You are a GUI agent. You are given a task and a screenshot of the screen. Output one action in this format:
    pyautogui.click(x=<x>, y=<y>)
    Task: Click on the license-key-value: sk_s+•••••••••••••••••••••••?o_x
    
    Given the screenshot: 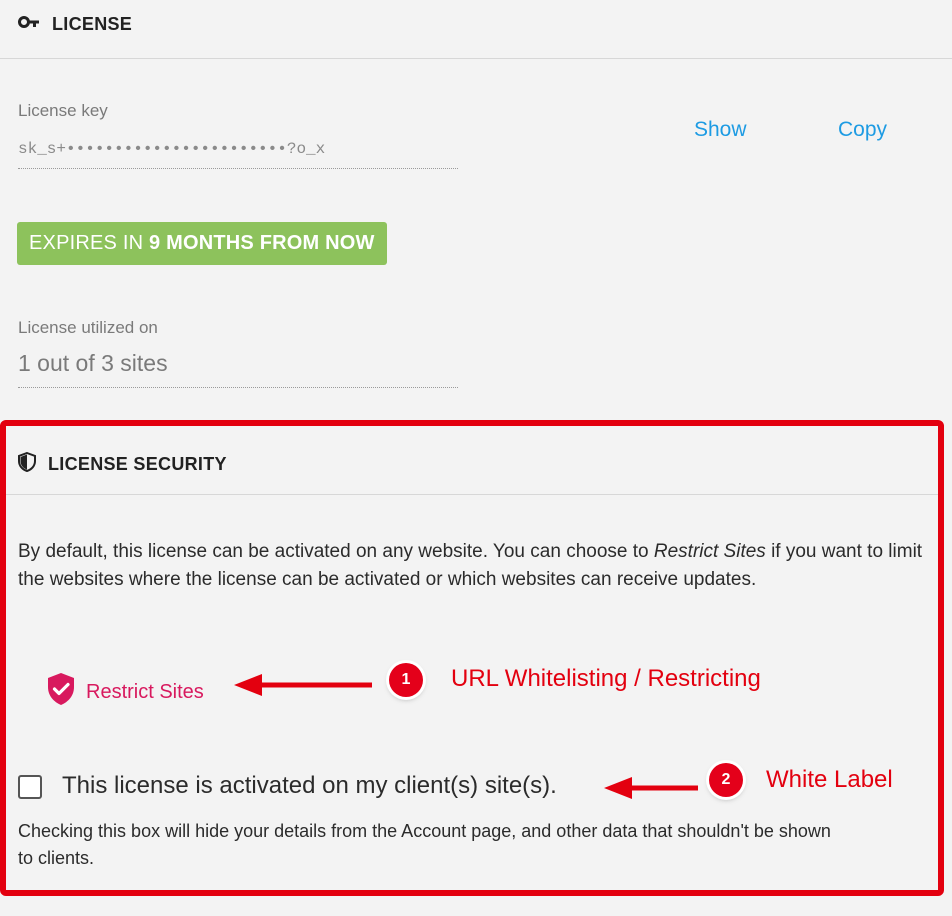 What is the action you would take?
    pyautogui.click(x=238, y=154)
    